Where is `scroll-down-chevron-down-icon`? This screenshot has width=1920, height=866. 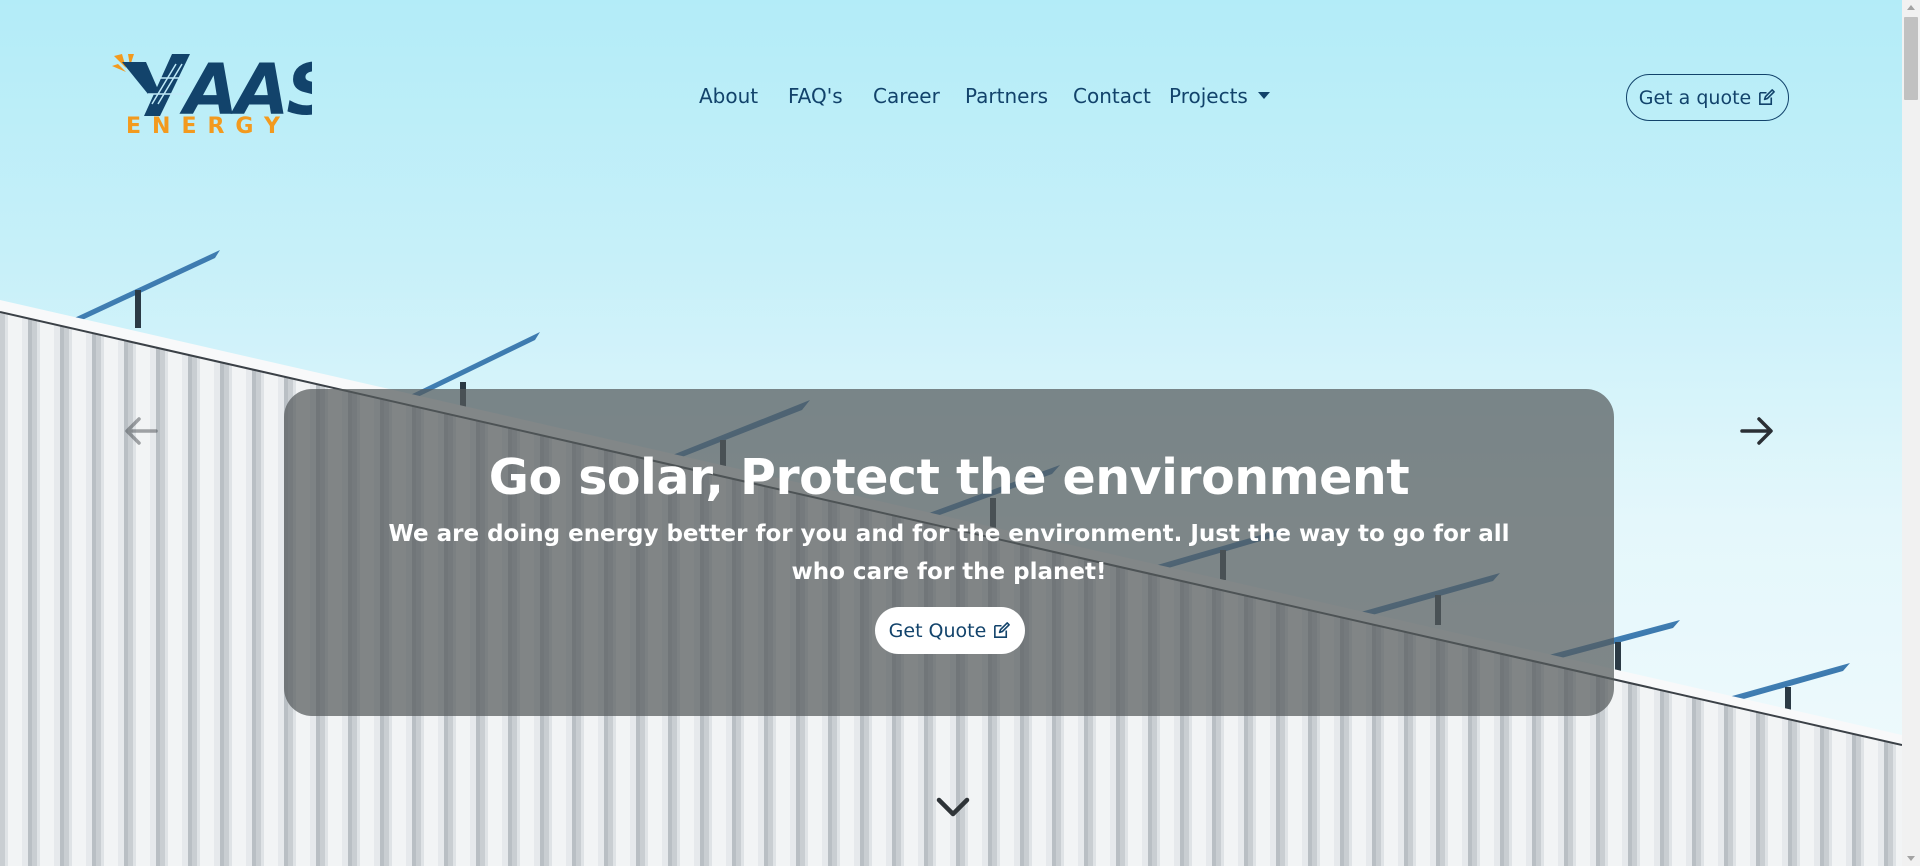 scroll-down-chevron-down-icon is located at coordinates (953, 807).